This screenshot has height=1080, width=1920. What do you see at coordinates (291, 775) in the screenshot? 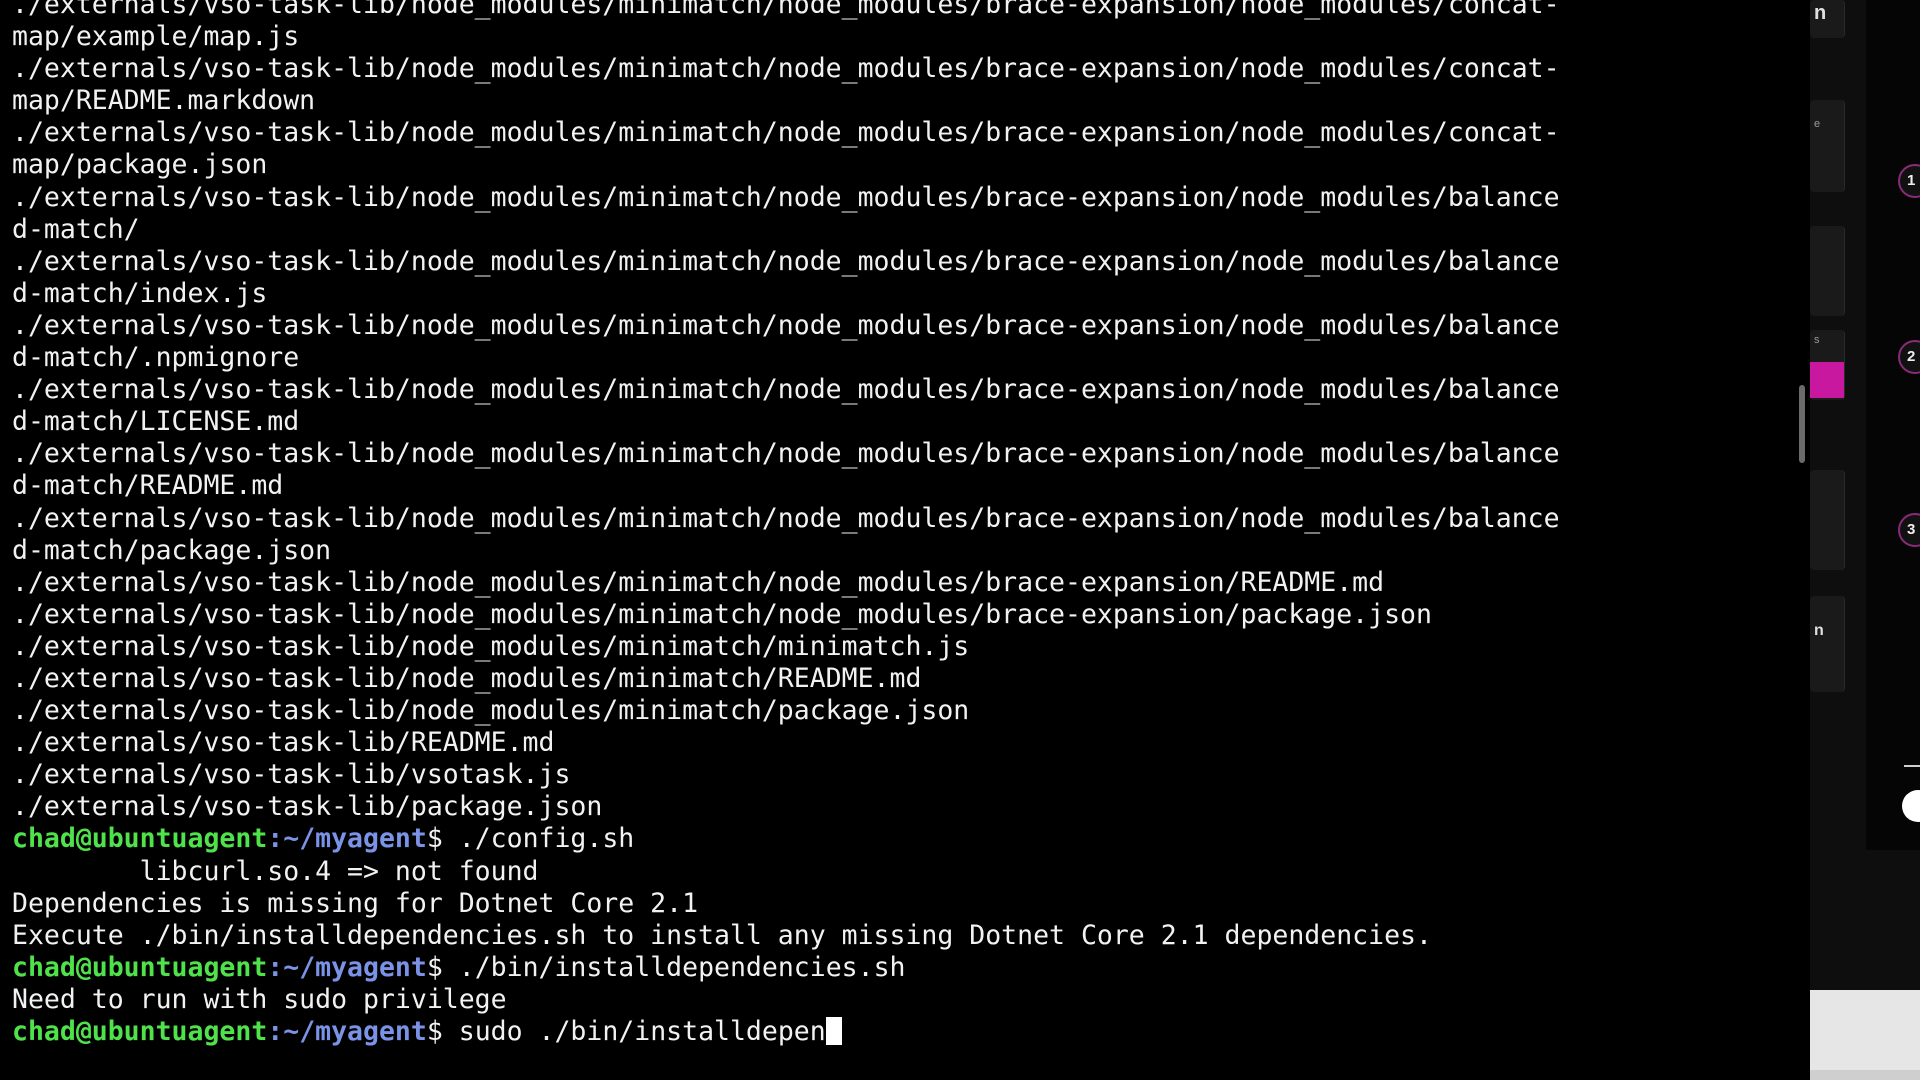
I see `terminal-line: ./externals/vso-task-lib/vsotask.js` at bounding box center [291, 775].